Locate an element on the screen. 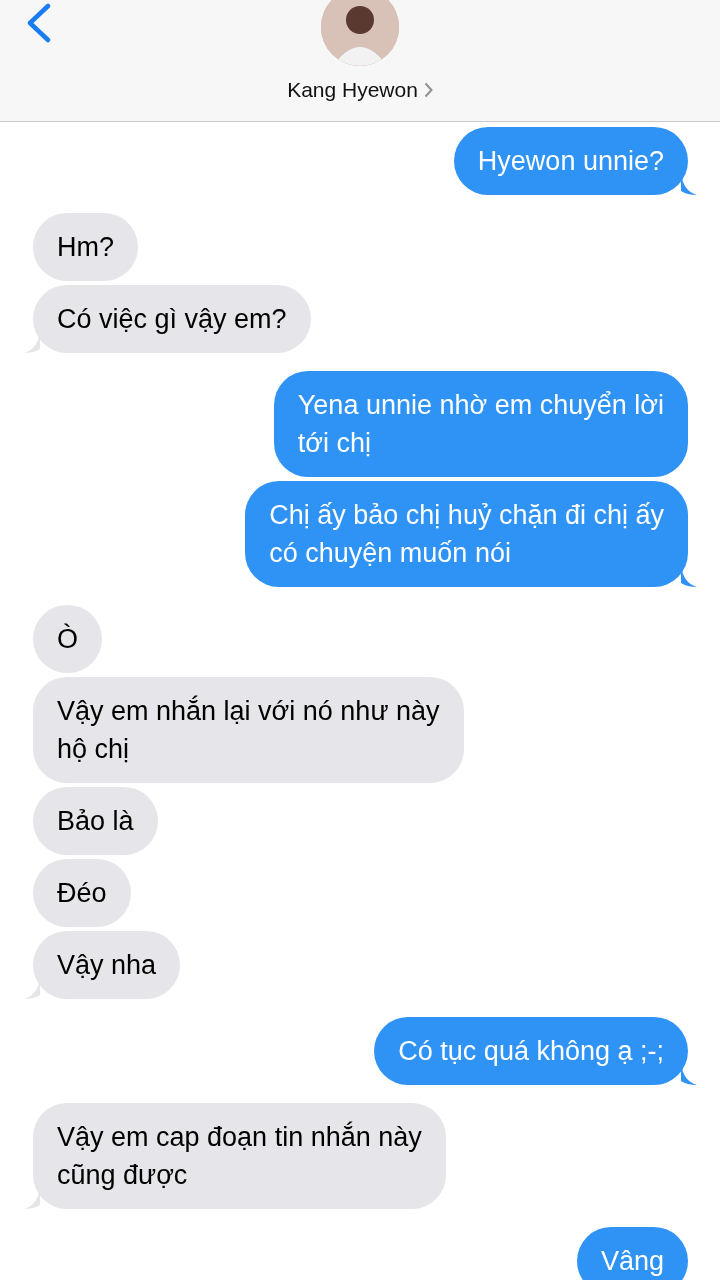  sent-message-bubble: Có tục quá không ạ ;-; is located at coordinates (531, 1051).